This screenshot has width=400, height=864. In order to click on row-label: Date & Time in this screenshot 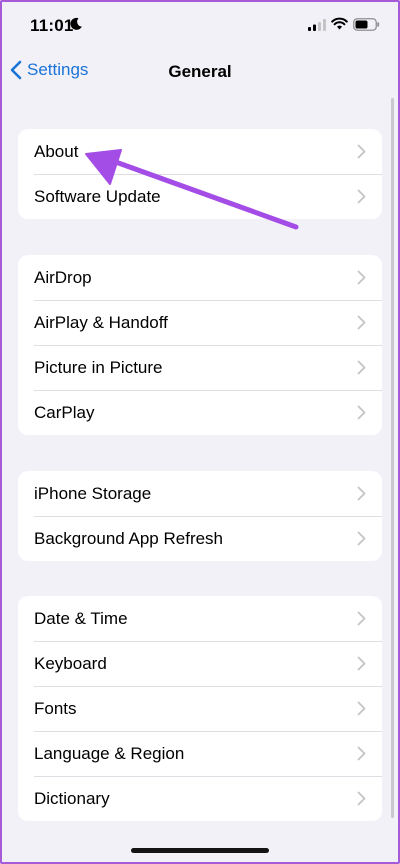, I will do `click(81, 618)`.